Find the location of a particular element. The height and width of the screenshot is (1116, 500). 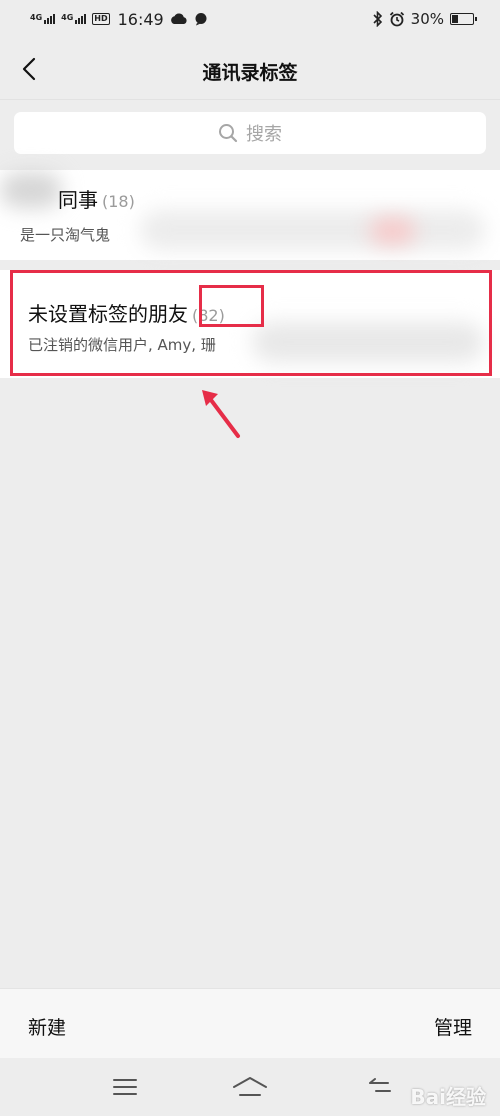

page-title: 通讯录标签 is located at coordinates (250, 73).